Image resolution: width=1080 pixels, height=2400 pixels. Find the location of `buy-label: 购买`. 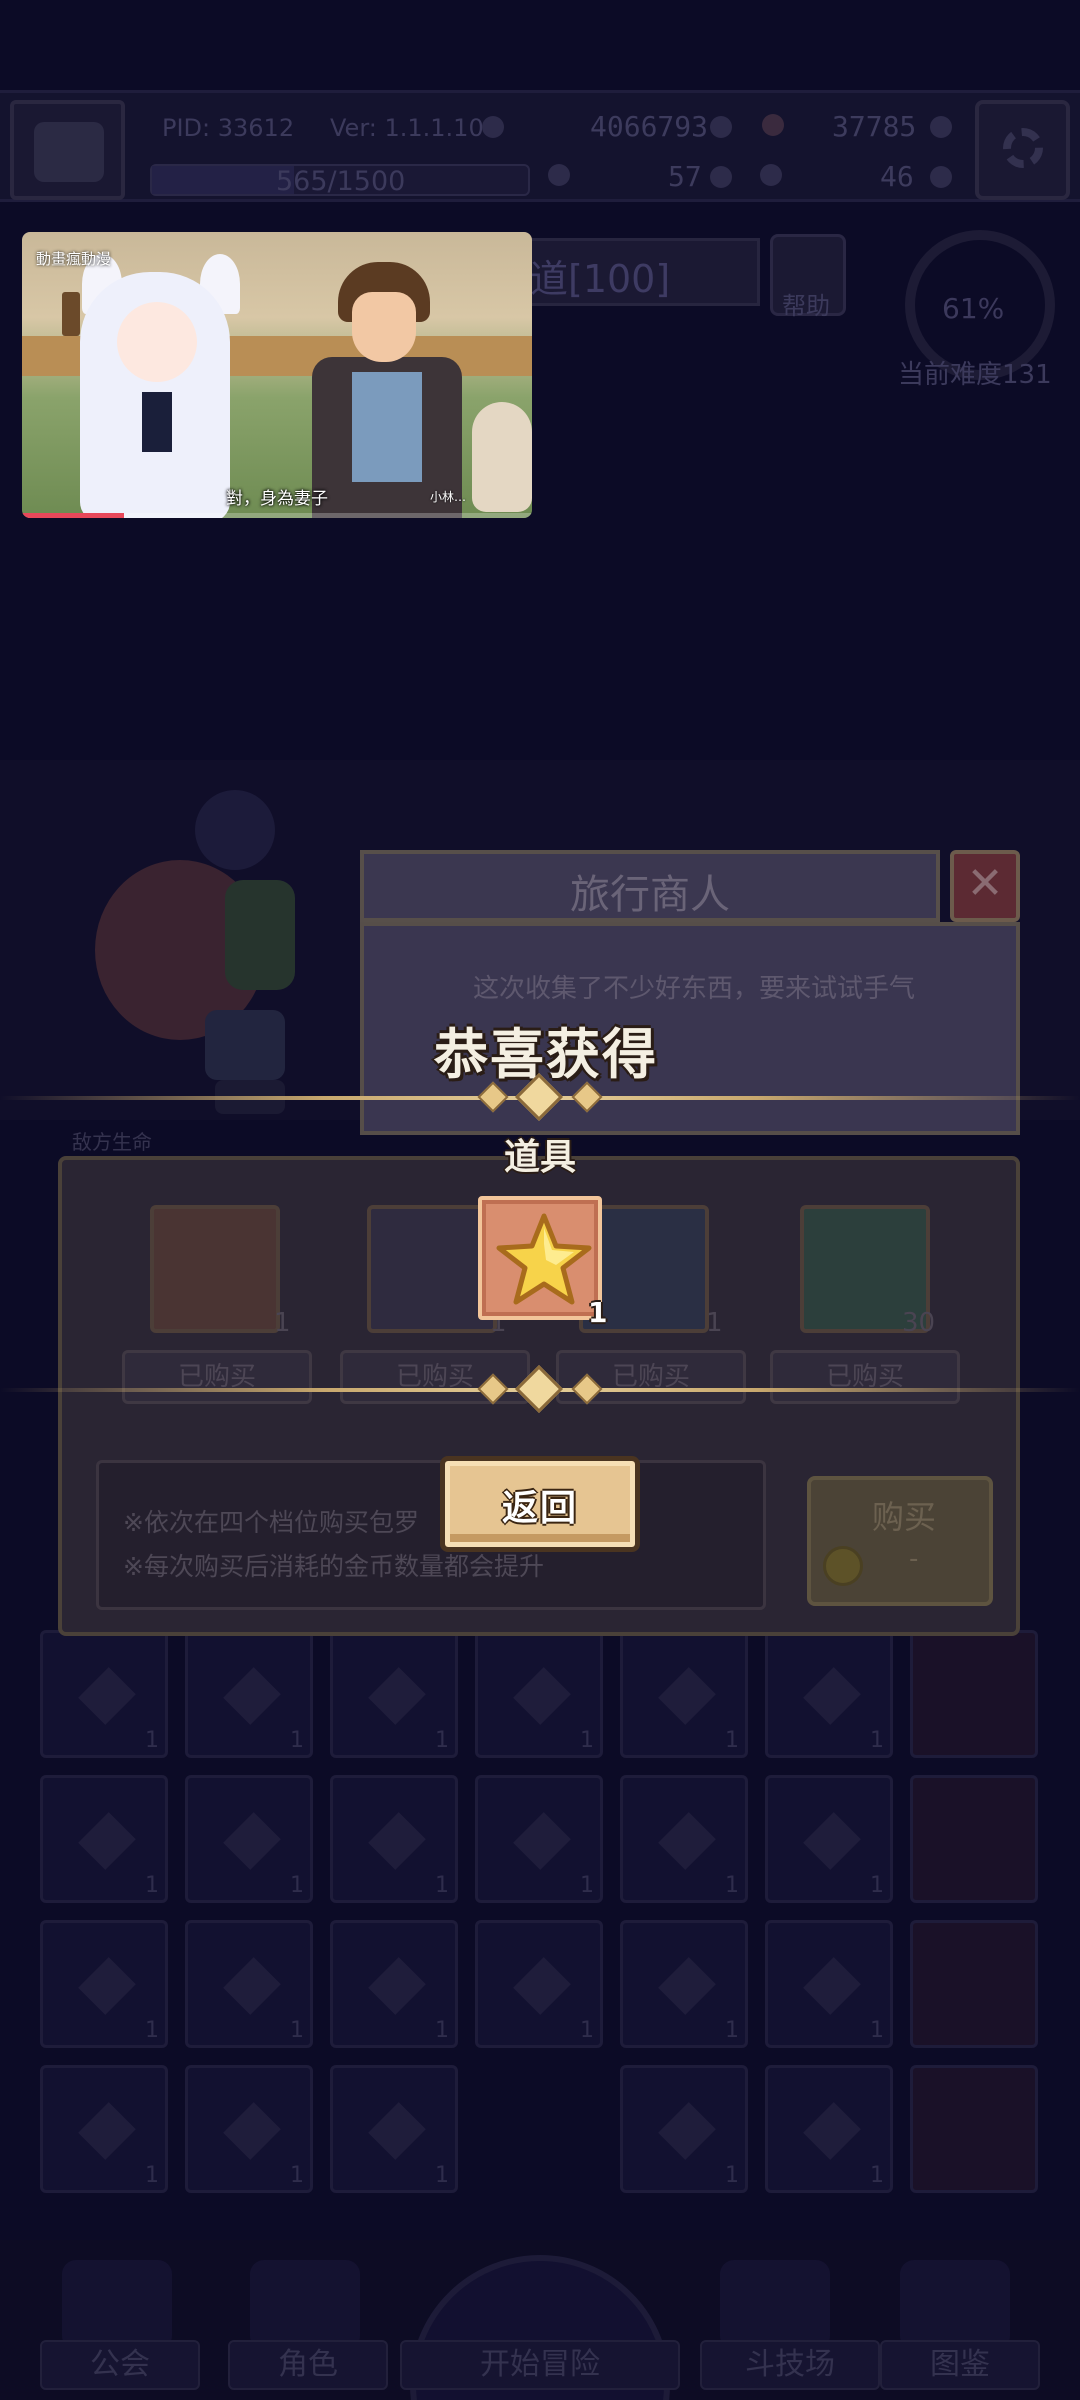

buy-label: 购买 is located at coordinates (903, 1517).